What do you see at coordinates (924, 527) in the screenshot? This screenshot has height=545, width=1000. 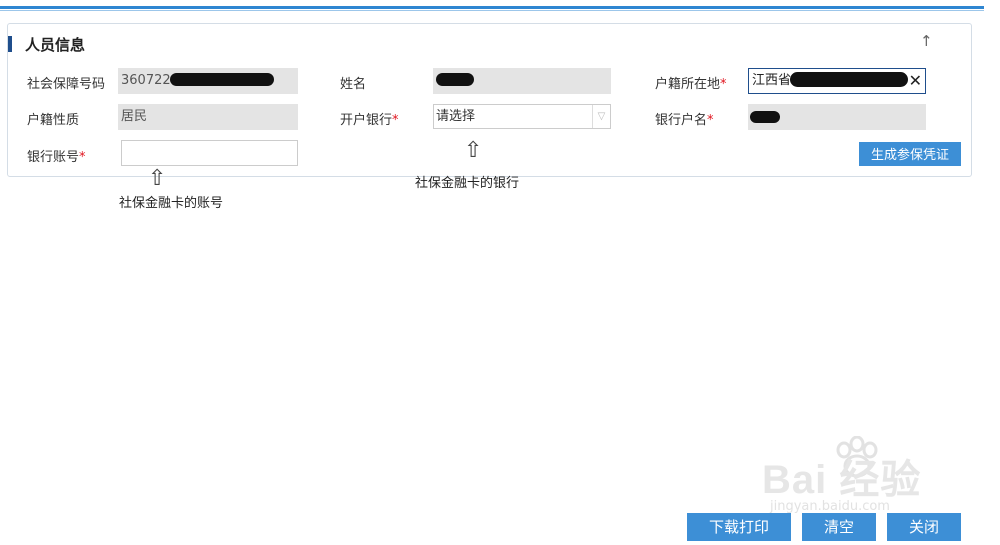 I see `close-button: 关闭` at bounding box center [924, 527].